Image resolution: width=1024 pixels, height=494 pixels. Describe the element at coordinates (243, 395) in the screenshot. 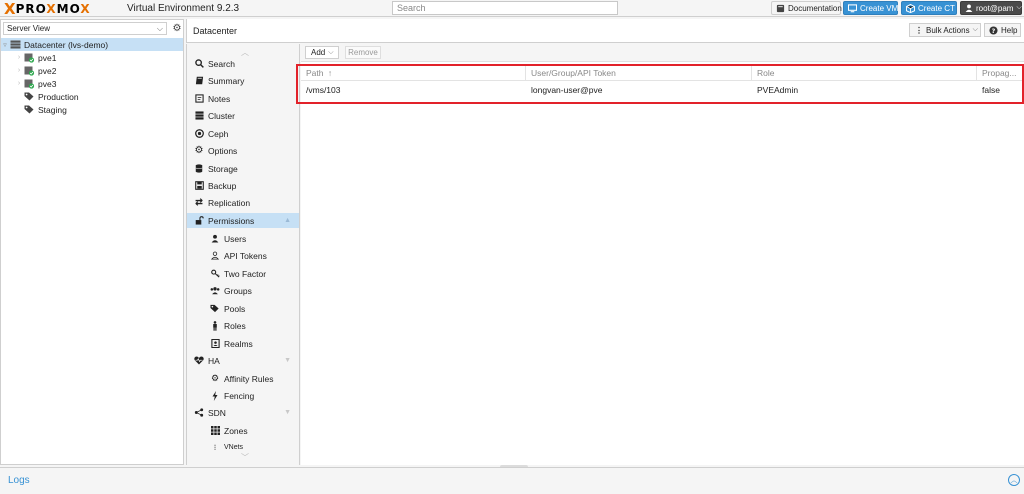

I see `nav-item-fencing: Fencing` at that location.